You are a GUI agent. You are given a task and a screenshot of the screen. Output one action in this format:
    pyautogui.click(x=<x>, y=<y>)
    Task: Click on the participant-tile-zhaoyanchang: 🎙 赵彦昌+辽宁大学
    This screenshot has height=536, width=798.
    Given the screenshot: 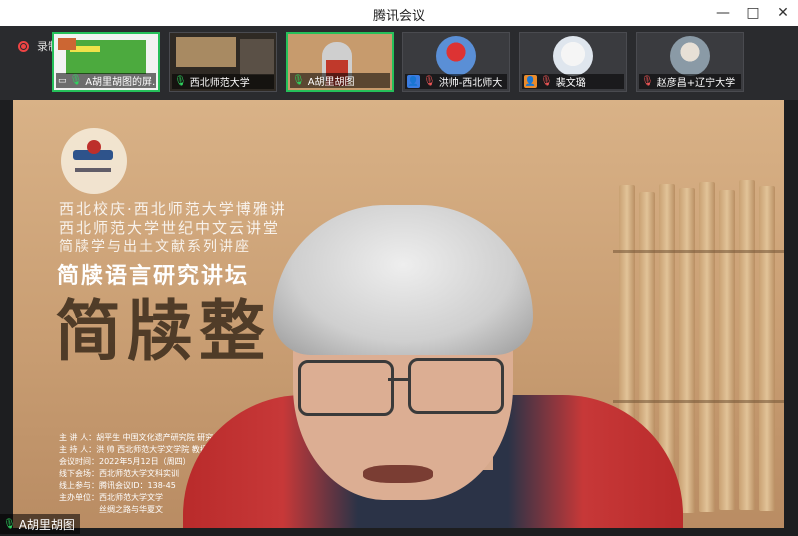 What is the action you would take?
    pyautogui.click(x=690, y=62)
    